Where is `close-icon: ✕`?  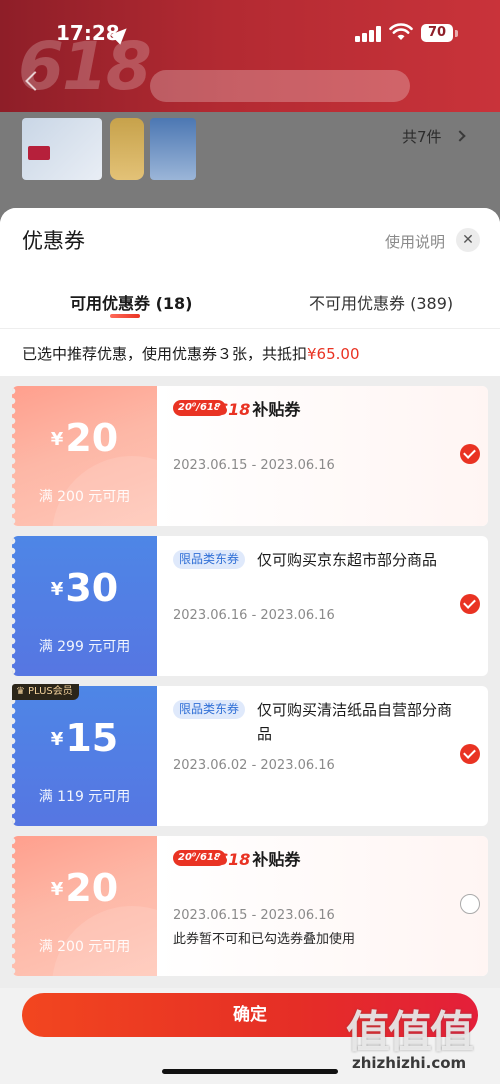
close-icon: ✕ is located at coordinates (468, 240).